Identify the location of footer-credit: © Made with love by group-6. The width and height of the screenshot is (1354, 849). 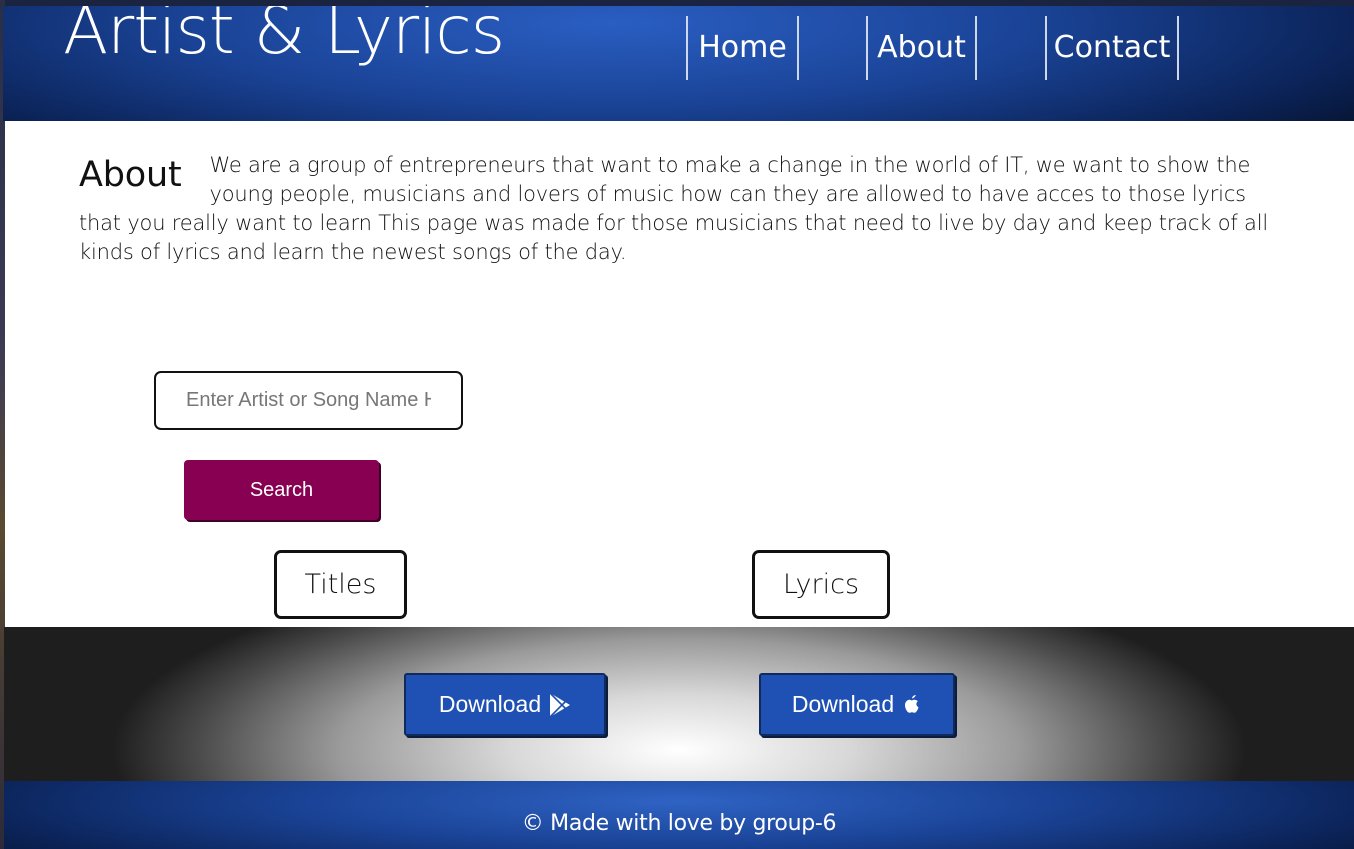
(679, 823).